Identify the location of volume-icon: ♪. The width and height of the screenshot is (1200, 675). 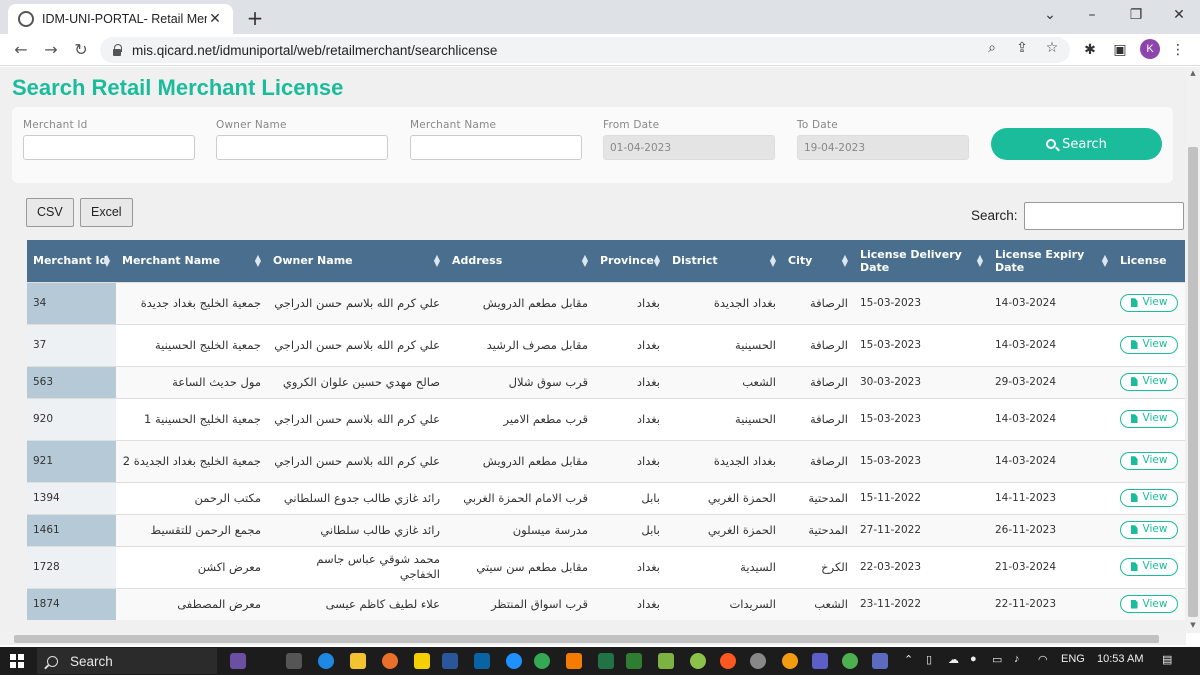
(1017, 659).